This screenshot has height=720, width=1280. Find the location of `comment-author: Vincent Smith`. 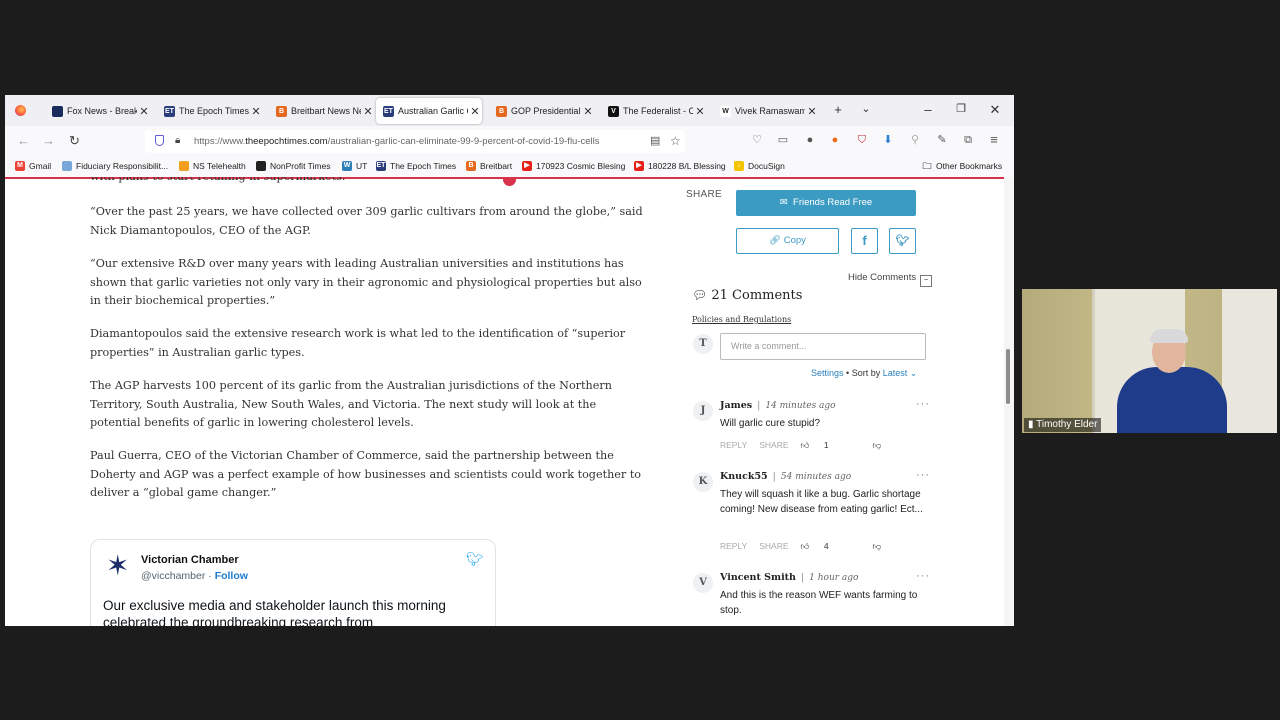

comment-author: Vincent Smith is located at coordinates (758, 577).